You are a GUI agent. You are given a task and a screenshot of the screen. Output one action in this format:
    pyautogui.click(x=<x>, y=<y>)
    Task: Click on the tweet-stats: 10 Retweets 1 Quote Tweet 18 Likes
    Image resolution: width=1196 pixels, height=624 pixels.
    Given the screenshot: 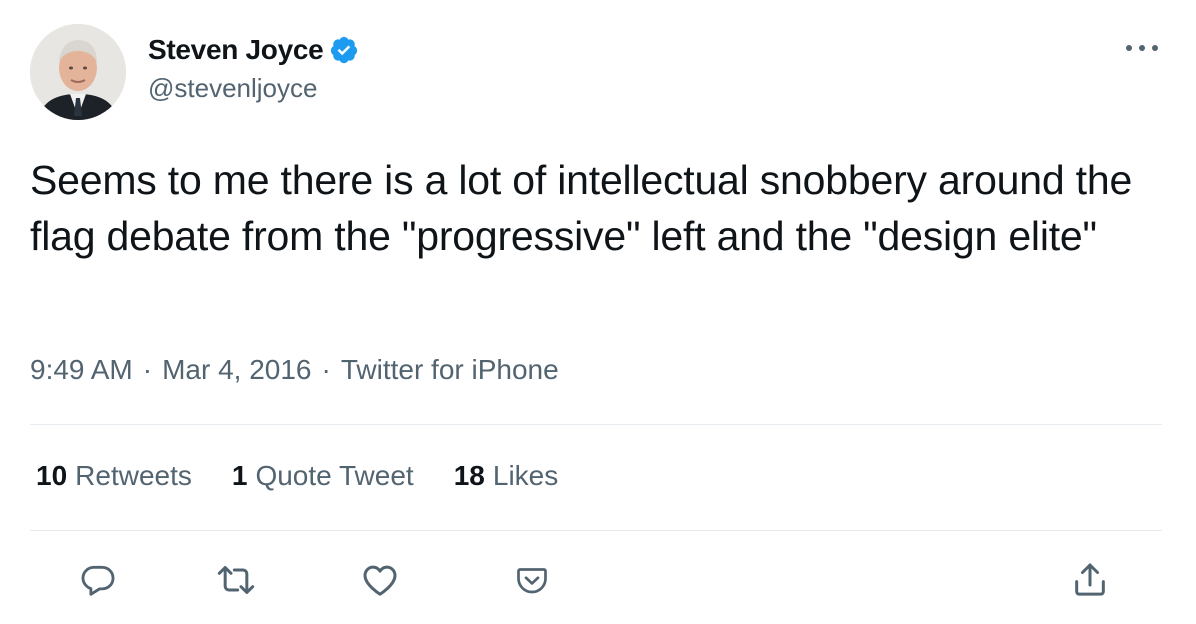 What is the action you would take?
    pyautogui.click(x=297, y=476)
    